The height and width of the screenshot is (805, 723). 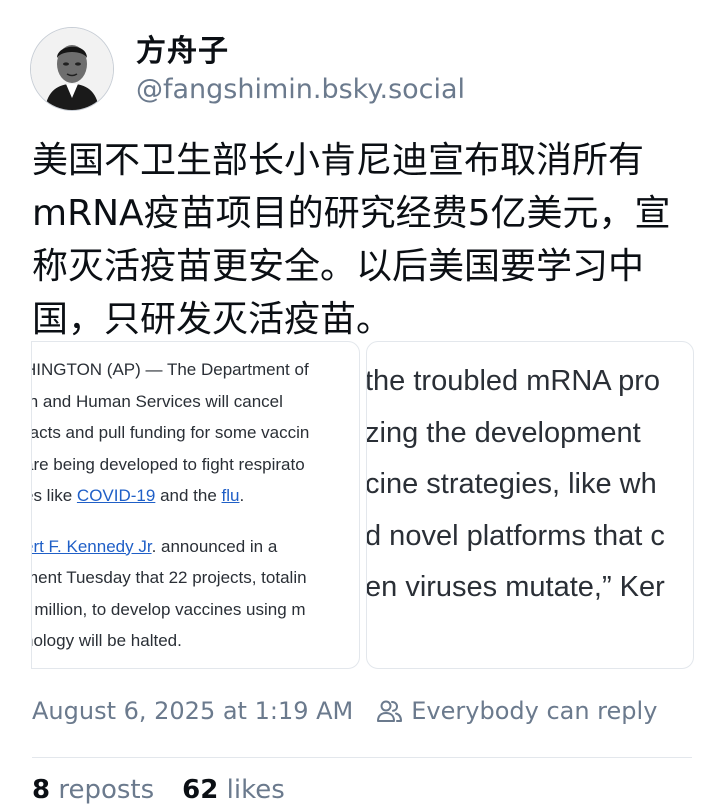 I want to click on excerpt-text: es like, so click(x=52, y=495).